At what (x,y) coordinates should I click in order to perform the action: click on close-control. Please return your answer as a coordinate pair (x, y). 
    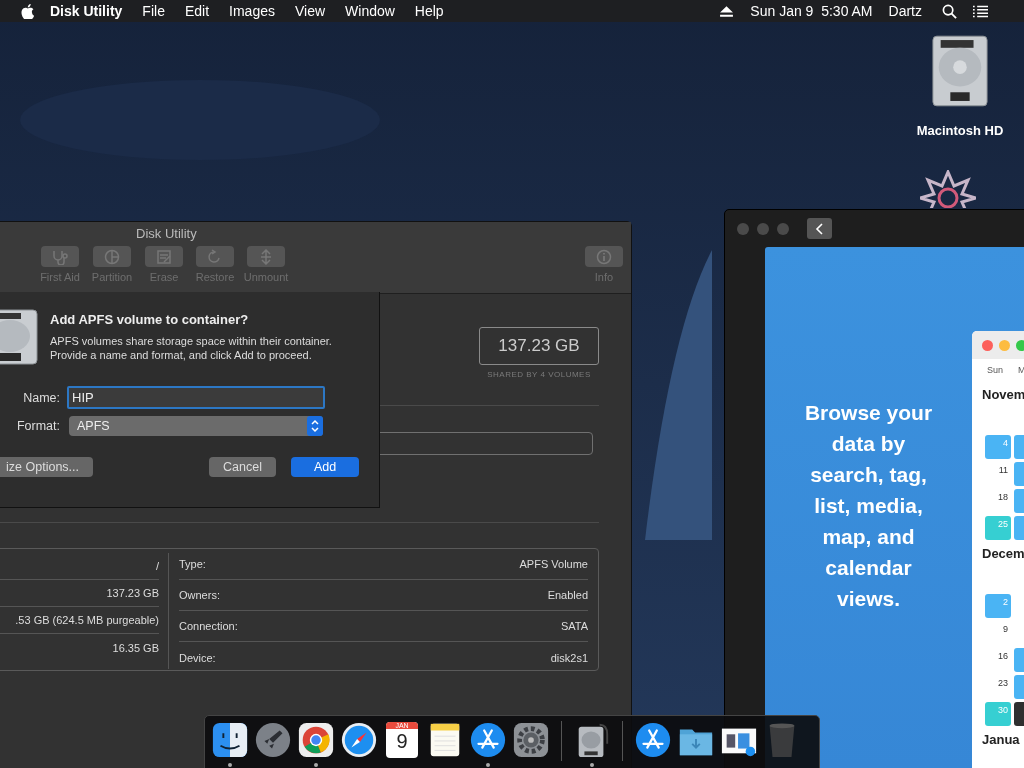
    Looking at the image, I should click on (987, 345).